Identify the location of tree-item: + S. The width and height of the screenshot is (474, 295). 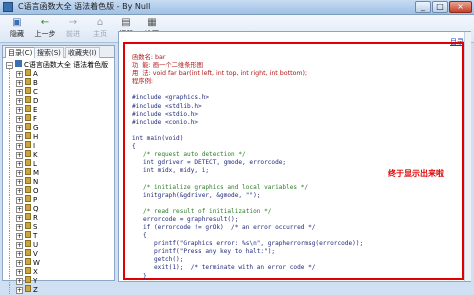
(60, 226).